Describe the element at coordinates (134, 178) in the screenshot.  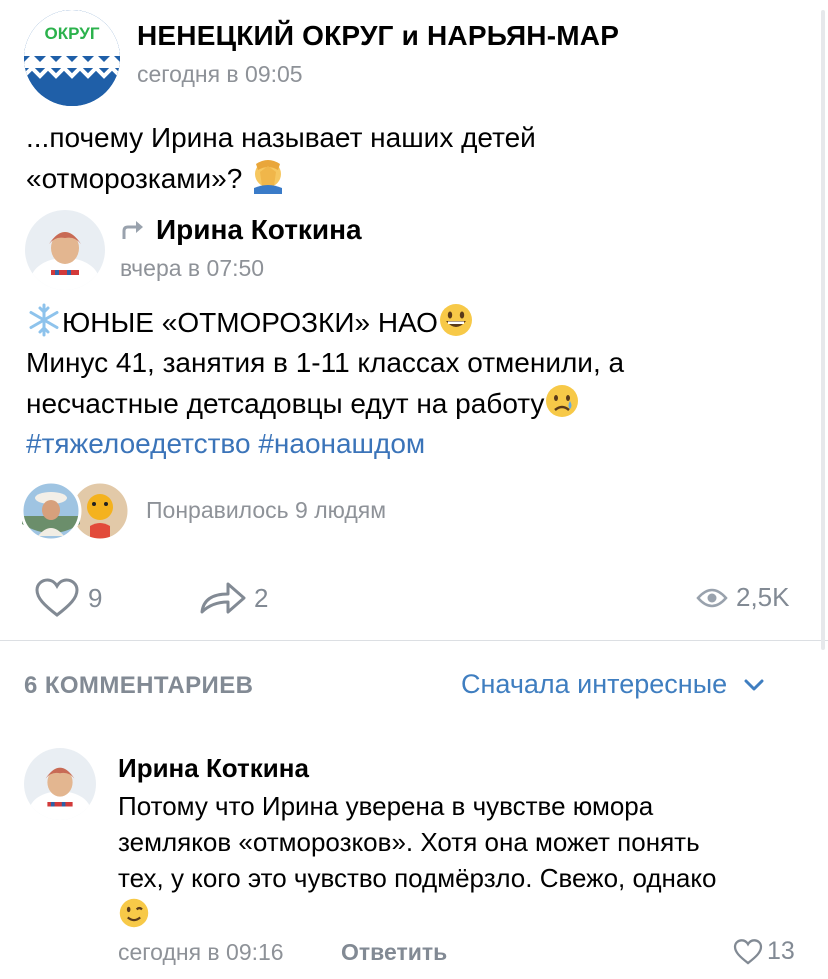
I see `post-text-line-content: «отморозками»?` at that location.